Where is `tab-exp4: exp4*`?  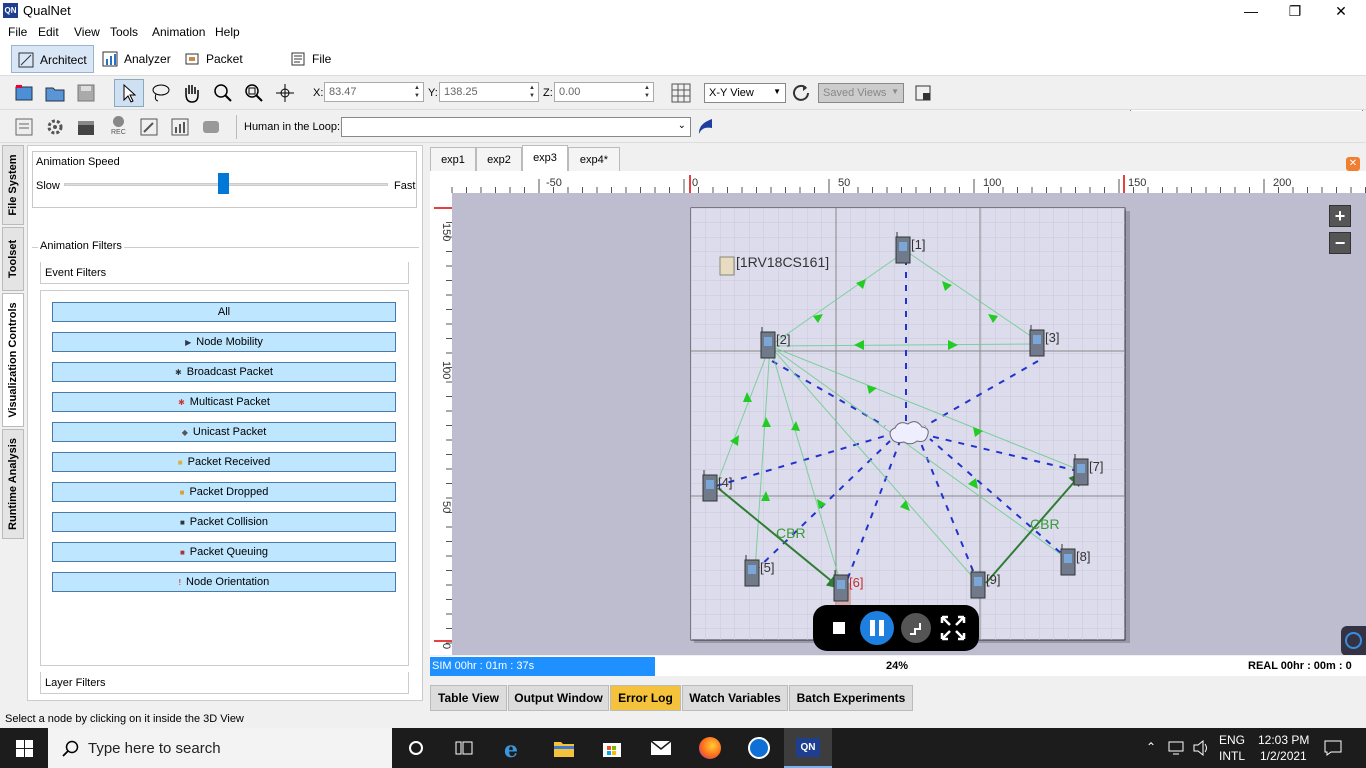
tab-exp4: exp4* is located at coordinates (594, 159).